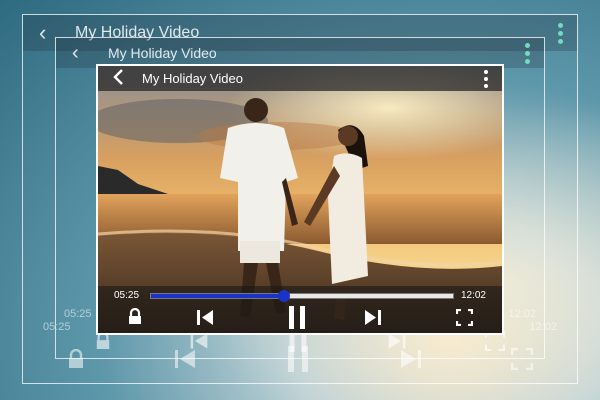  What do you see at coordinates (217, 296) in the screenshot?
I see `seek-bar-fill` at bounding box center [217, 296].